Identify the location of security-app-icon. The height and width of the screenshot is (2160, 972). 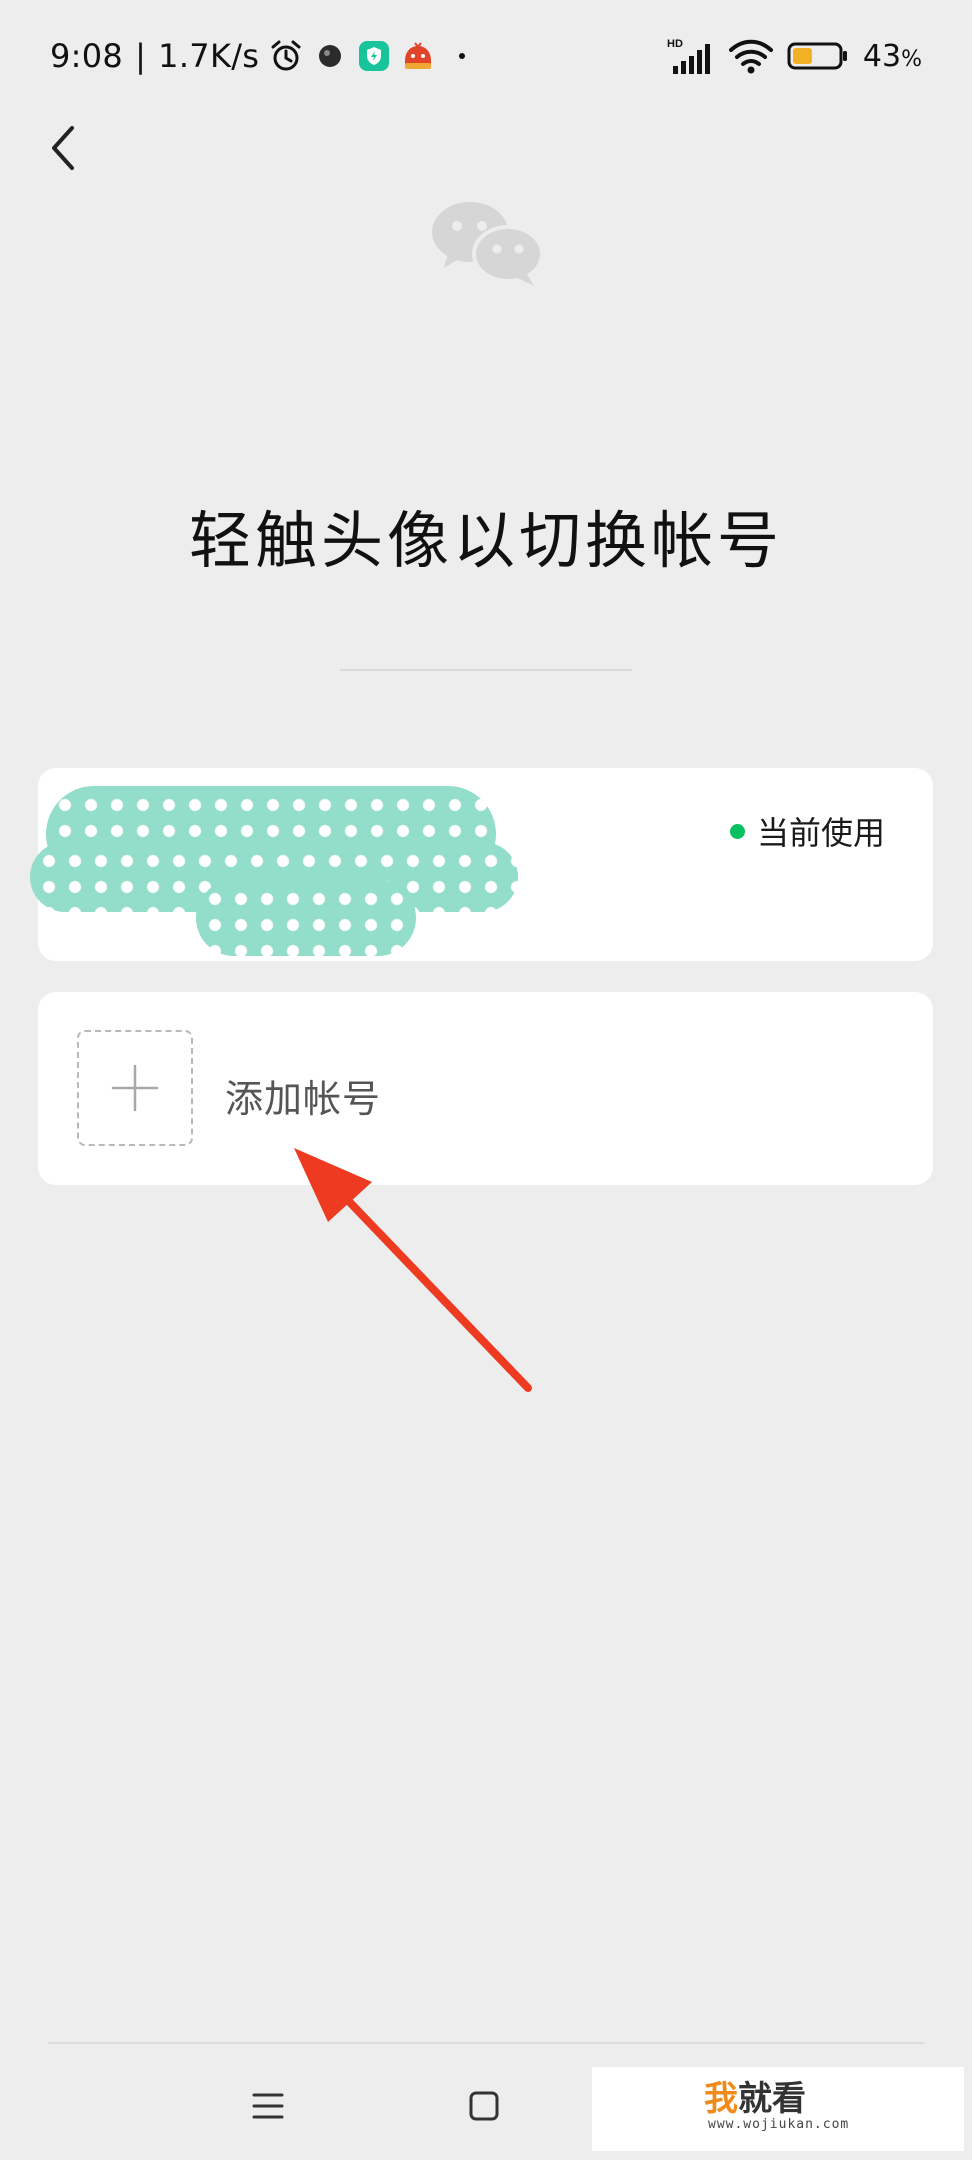
(374, 56).